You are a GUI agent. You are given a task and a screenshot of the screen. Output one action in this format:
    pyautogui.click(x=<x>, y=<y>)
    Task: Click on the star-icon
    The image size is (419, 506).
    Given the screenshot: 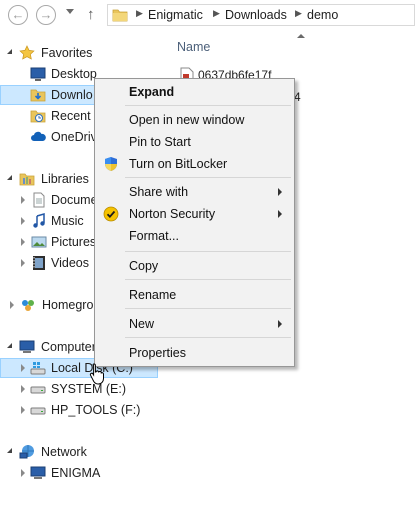 What is the action you would take?
    pyautogui.click(x=27, y=52)
    